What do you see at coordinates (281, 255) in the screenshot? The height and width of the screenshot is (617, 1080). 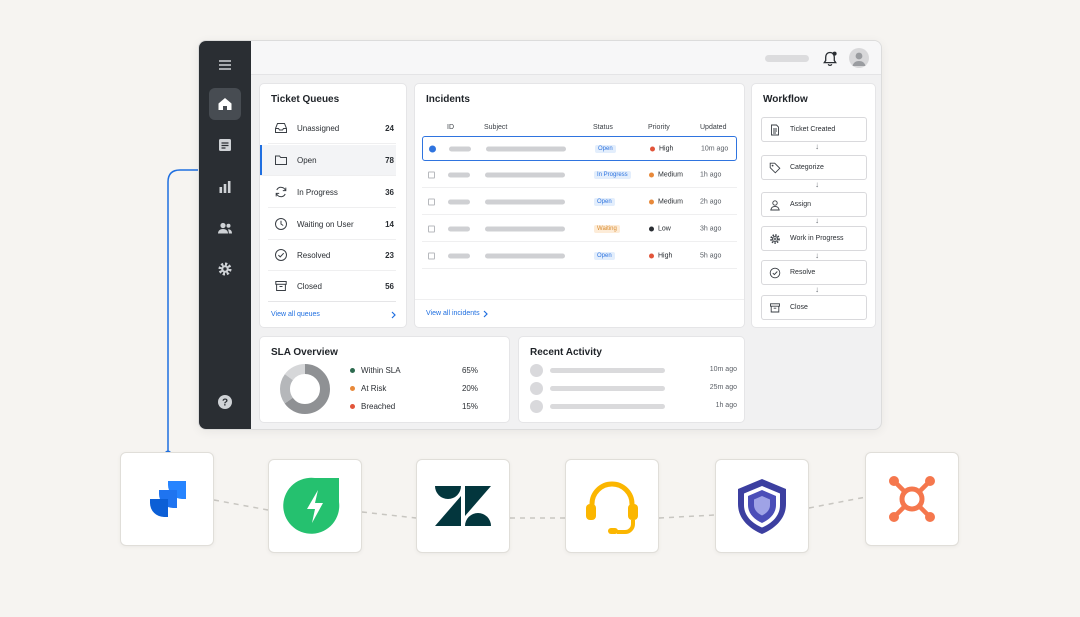 I see `check-circle-icon` at bounding box center [281, 255].